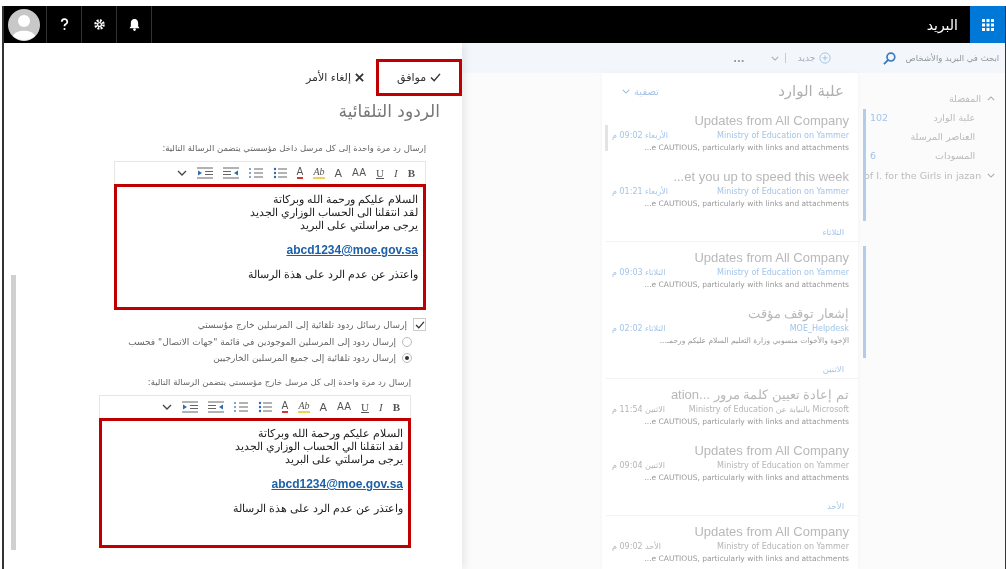 The image size is (1006, 569). I want to click on instruction-text: إرسال رد مرة واحدة إلى كل مرسل خارج مؤسستي يتضمن الرسالة التالية:, so click(278, 382).